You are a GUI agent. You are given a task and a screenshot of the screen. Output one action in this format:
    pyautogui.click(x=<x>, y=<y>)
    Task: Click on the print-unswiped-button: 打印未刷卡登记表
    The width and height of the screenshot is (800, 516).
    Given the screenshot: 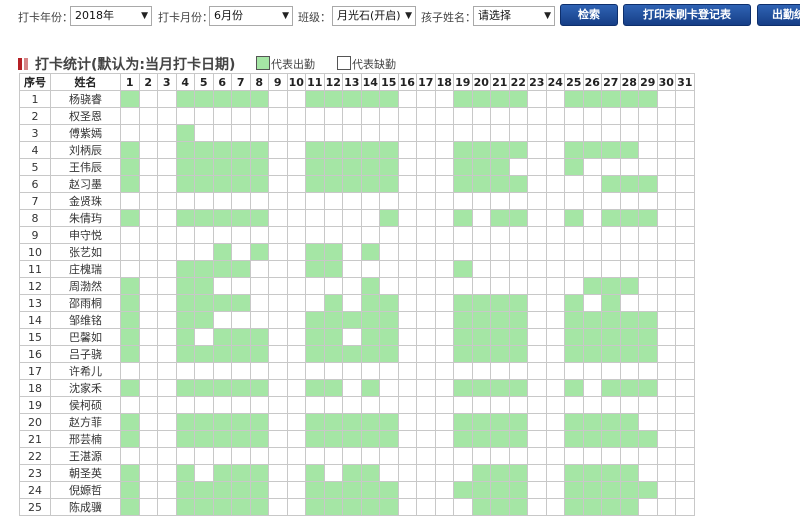 What is the action you would take?
    pyautogui.click(x=687, y=15)
    